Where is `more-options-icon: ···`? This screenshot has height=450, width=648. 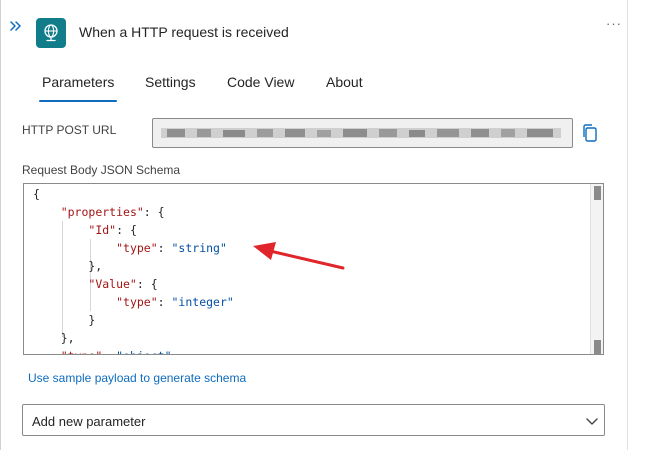
more-options-icon: ··· is located at coordinates (614, 25).